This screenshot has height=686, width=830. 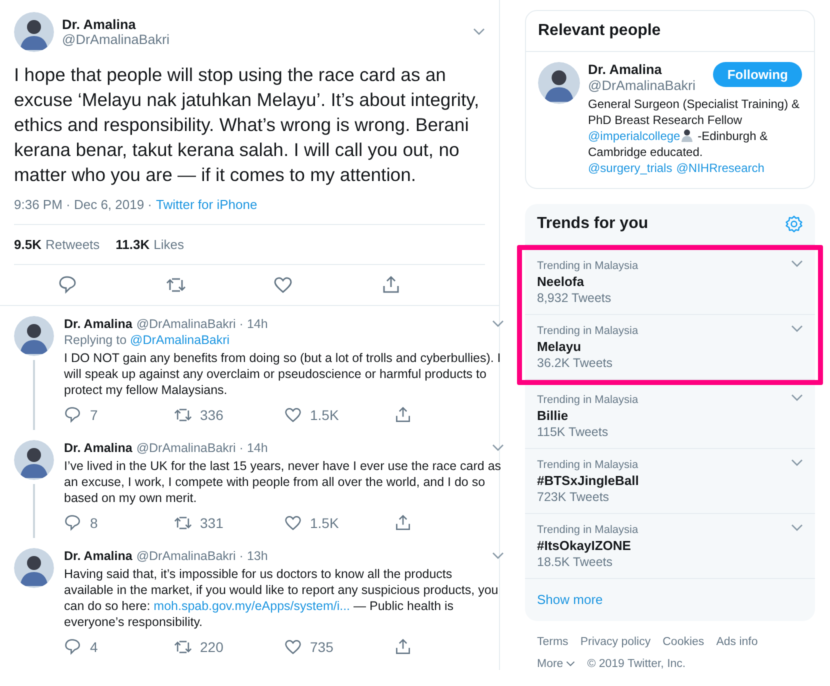 I want to click on replying-to: Replying to @DrAmalinaBakri, so click(x=147, y=340).